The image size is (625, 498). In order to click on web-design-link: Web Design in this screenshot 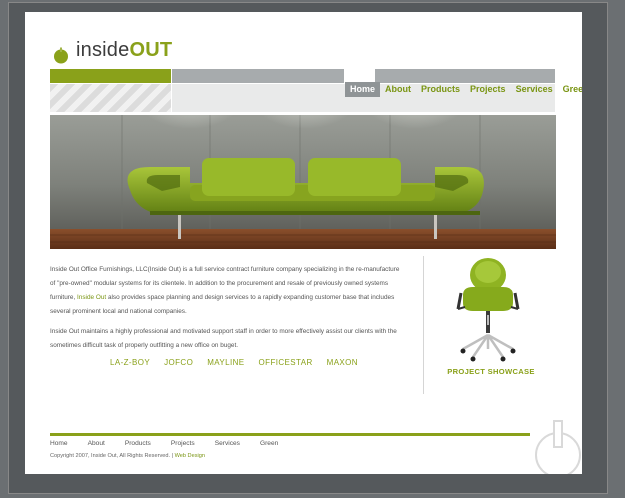, I will do `click(190, 456)`.